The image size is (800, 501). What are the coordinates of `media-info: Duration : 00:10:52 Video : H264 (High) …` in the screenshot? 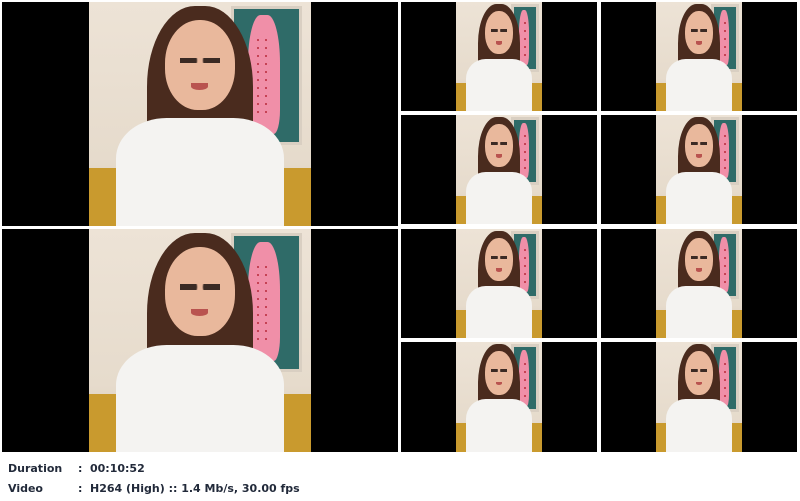 It's located at (400, 478).